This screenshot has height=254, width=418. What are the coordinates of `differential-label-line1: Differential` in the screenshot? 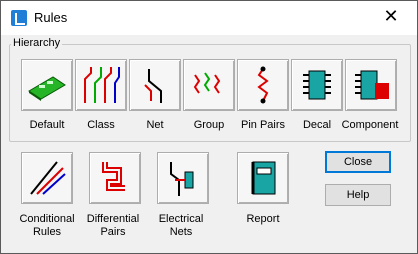 It's located at (113, 219).